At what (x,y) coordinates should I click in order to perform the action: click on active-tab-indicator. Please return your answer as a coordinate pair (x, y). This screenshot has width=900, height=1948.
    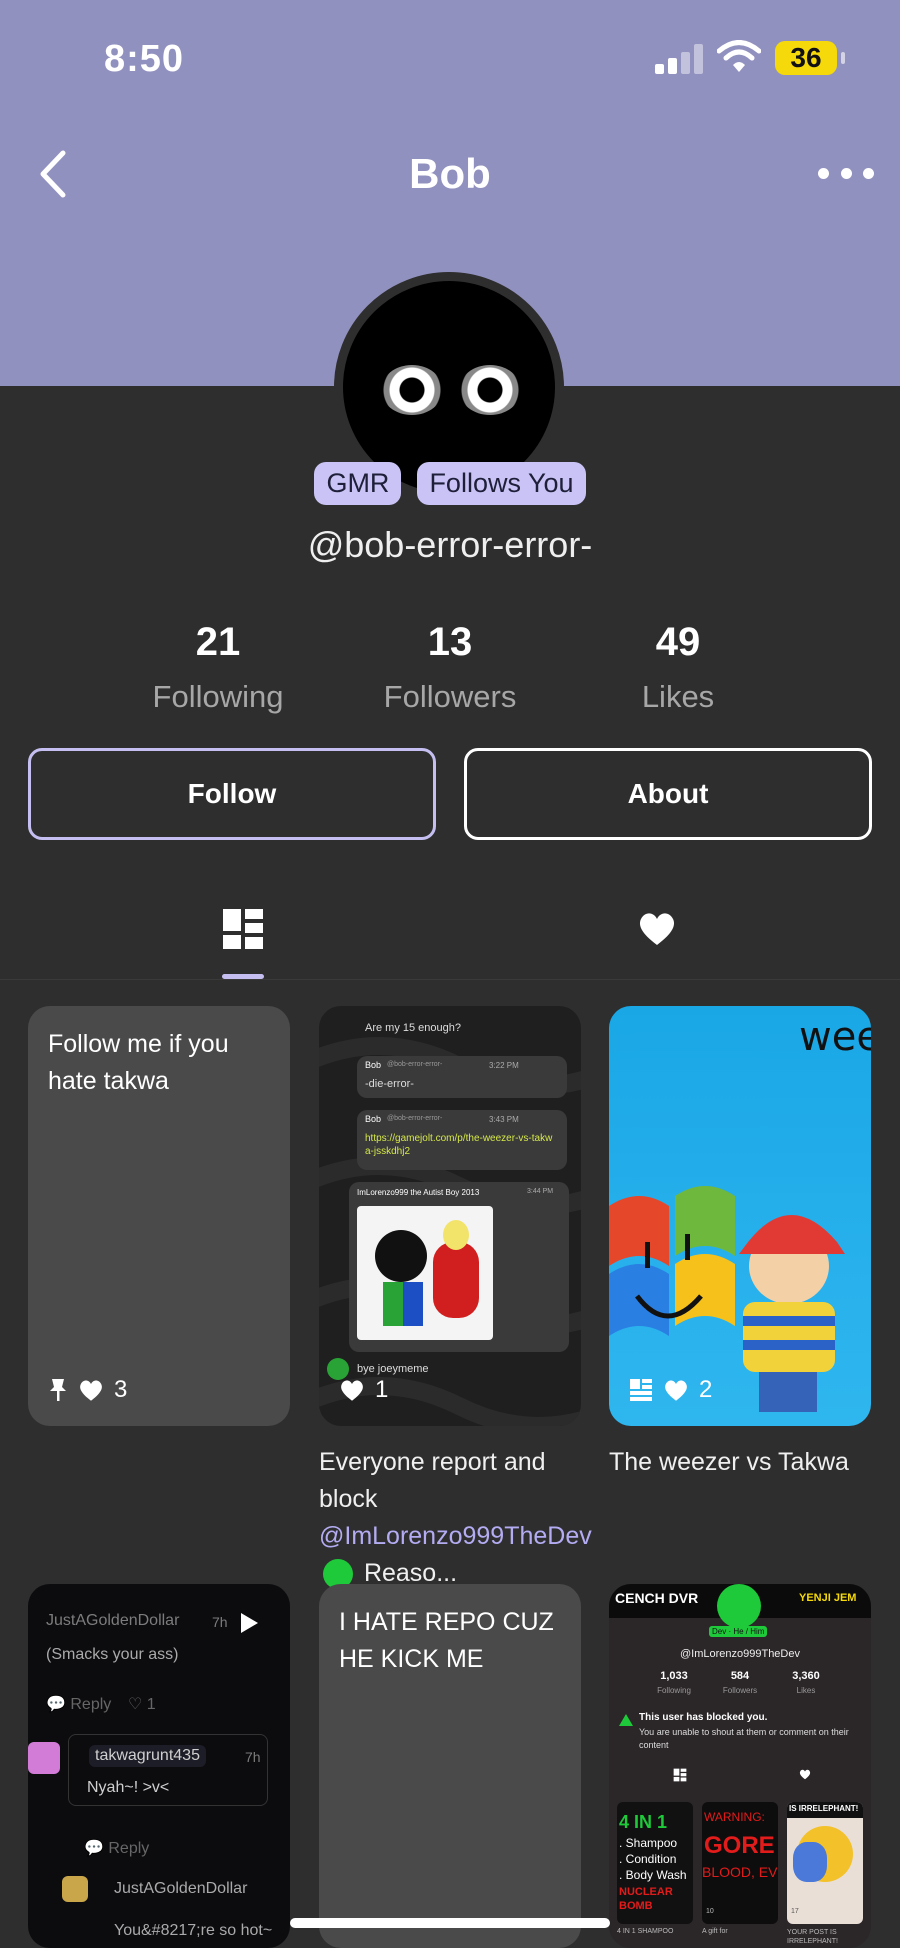
    Looking at the image, I should click on (243, 976).